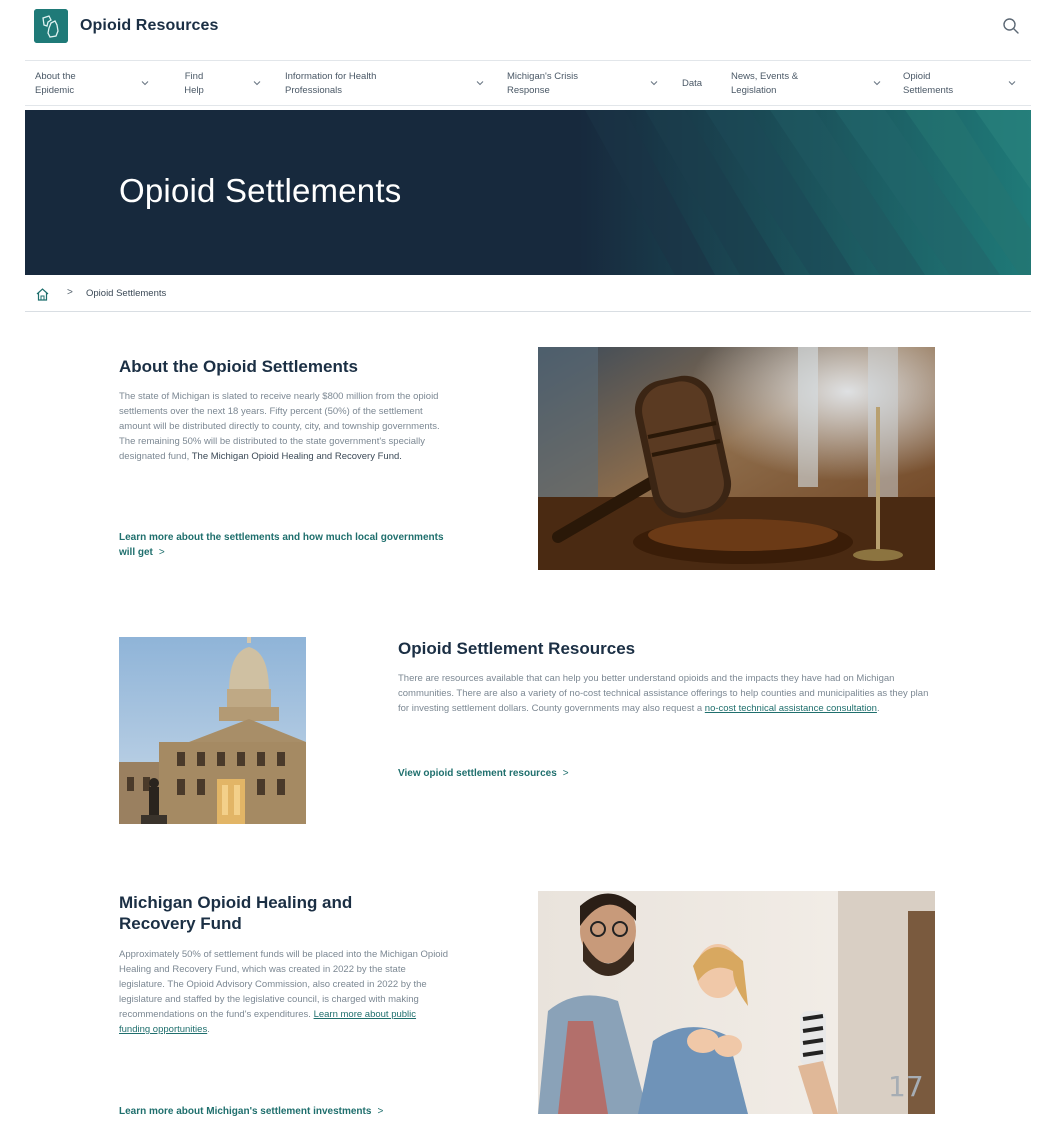 The image size is (1038, 1131). I want to click on capitol-building-photo, so click(212, 730).